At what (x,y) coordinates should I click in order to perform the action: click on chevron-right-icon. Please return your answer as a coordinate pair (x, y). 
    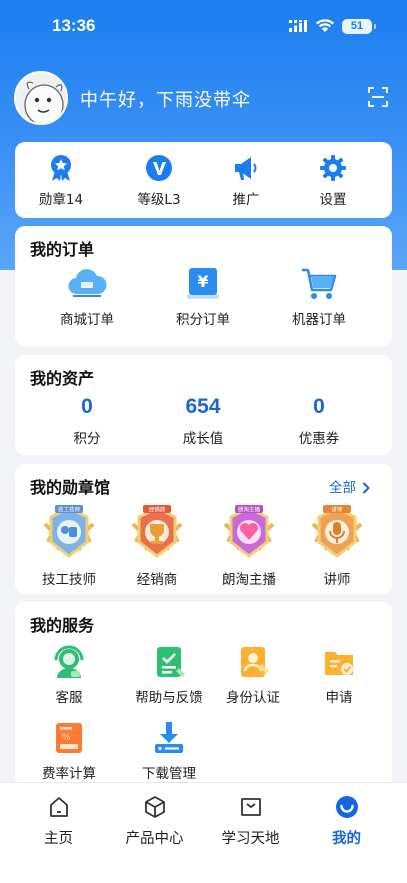
    Looking at the image, I should click on (366, 488).